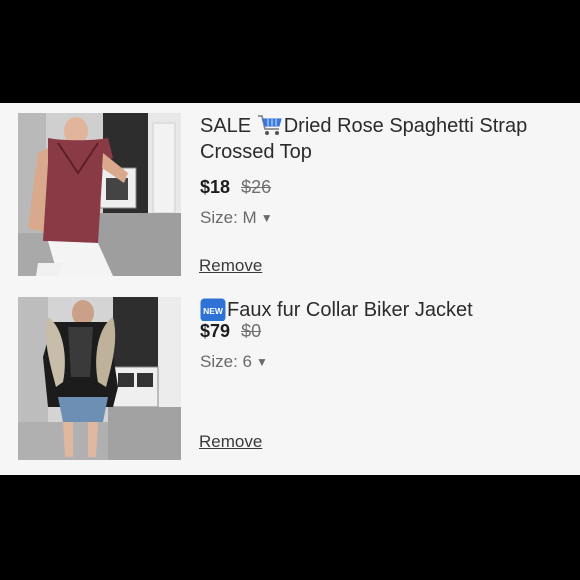  Describe the element at coordinates (350, 310) in the screenshot. I see `product-name: Faux fur Collar Biker Jacket` at that location.